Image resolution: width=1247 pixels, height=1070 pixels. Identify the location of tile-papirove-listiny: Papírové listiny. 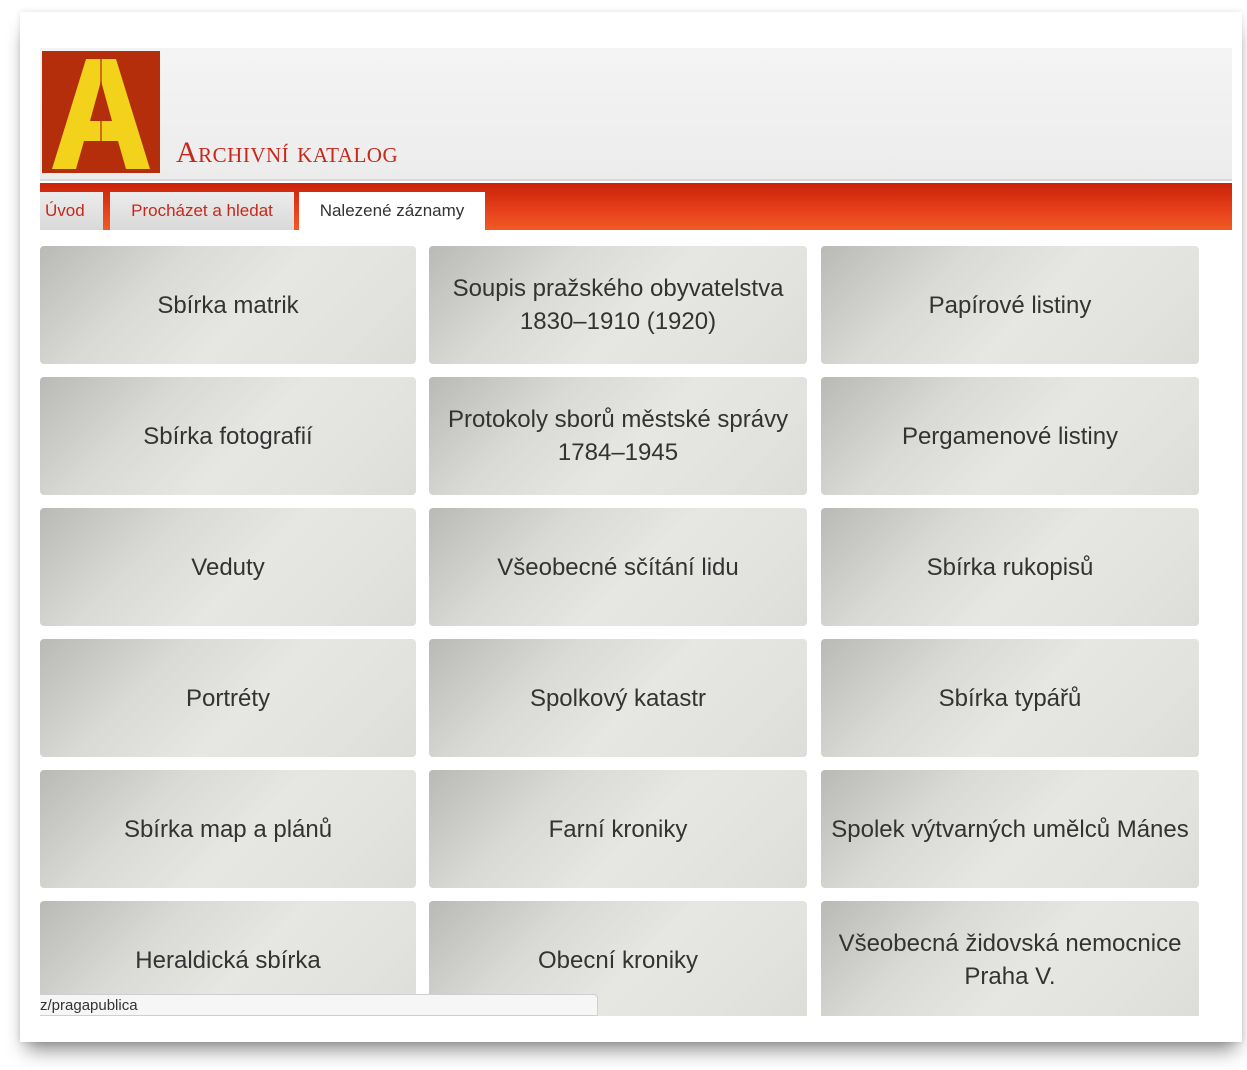
(1010, 305).